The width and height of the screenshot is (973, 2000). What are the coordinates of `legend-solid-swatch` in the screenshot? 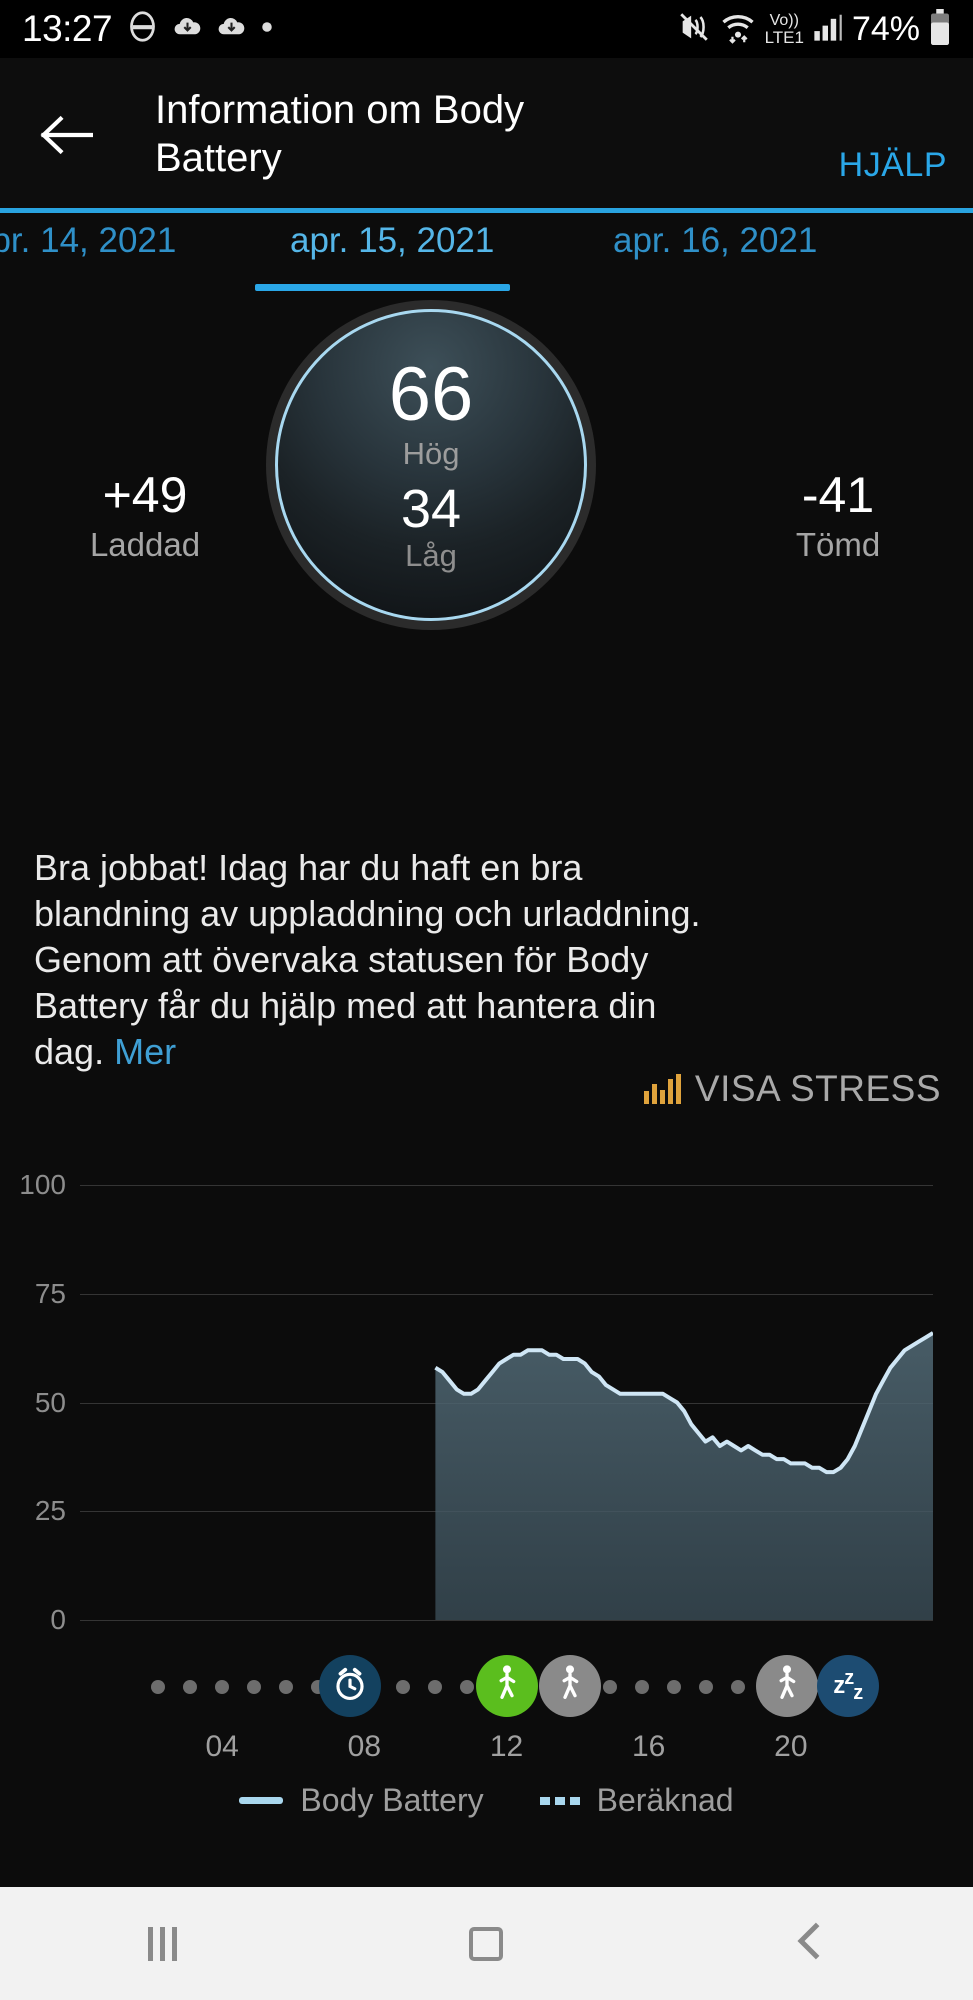 It's located at (261, 1800).